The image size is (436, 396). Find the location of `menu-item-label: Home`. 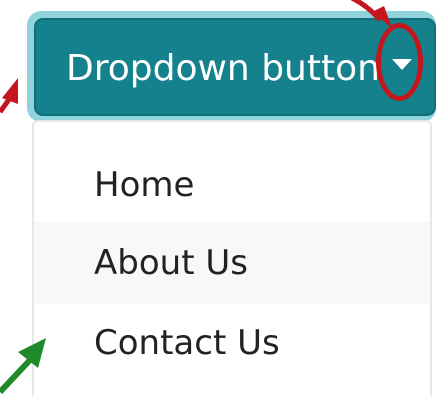

menu-item-label: Home is located at coordinates (144, 185).